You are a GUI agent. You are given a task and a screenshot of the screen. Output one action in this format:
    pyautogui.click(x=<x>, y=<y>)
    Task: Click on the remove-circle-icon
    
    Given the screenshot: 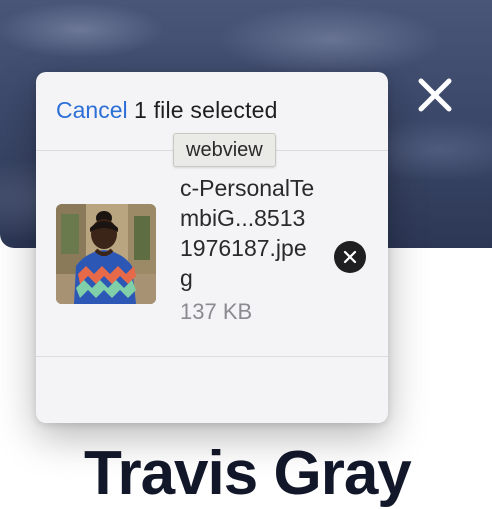 What is the action you would take?
    pyautogui.click(x=350, y=257)
    